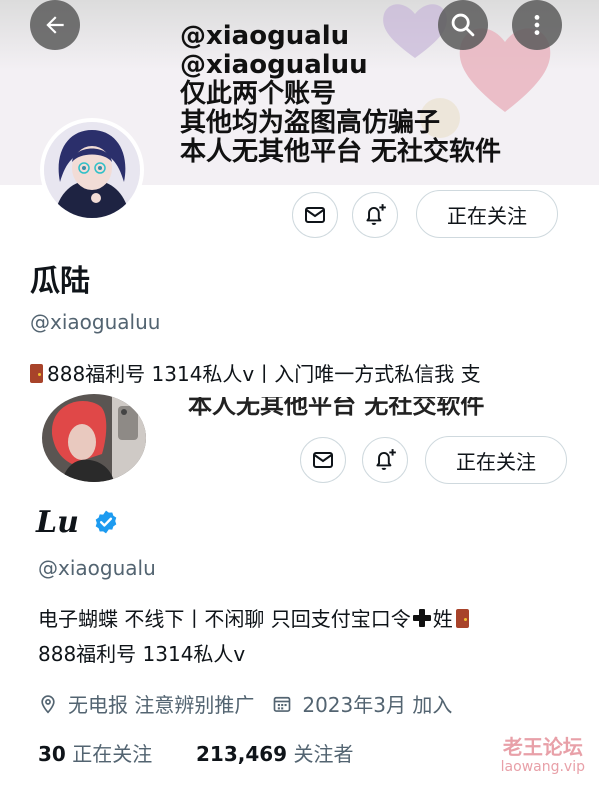 The width and height of the screenshot is (599, 790). I want to click on arrow-left-icon, so click(55, 25).